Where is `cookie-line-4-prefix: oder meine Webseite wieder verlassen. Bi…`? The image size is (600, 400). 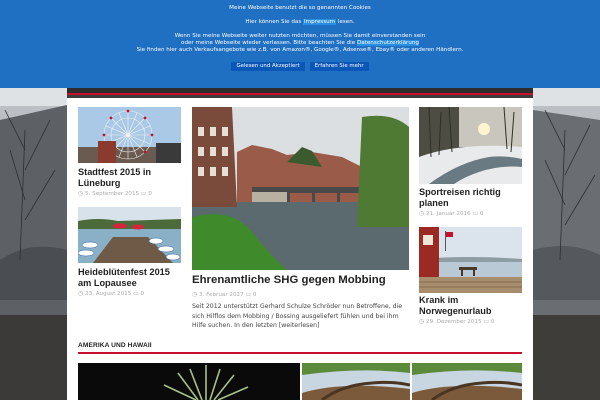 cookie-line-4-prefix: oder meine Webseite wieder verlassen. Bi… is located at coordinates (269, 43).